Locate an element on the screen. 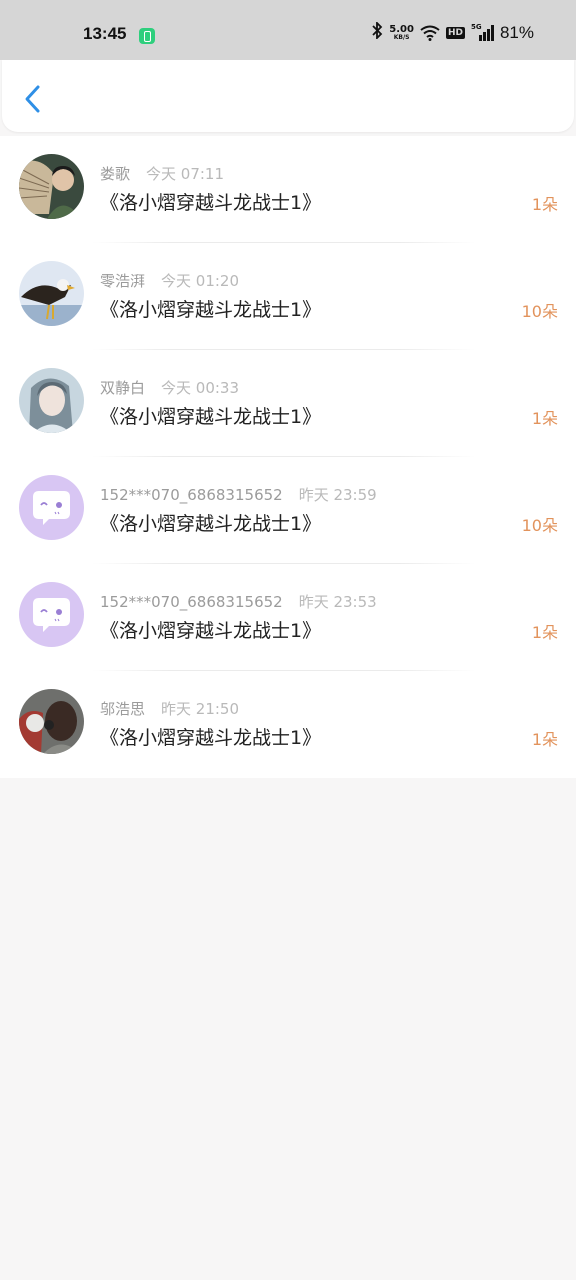 Image resolution: width=576 pixels, height=1280 pixels. sender-info: 双静白 今天 00:33 is located at coordinates (169, 387).